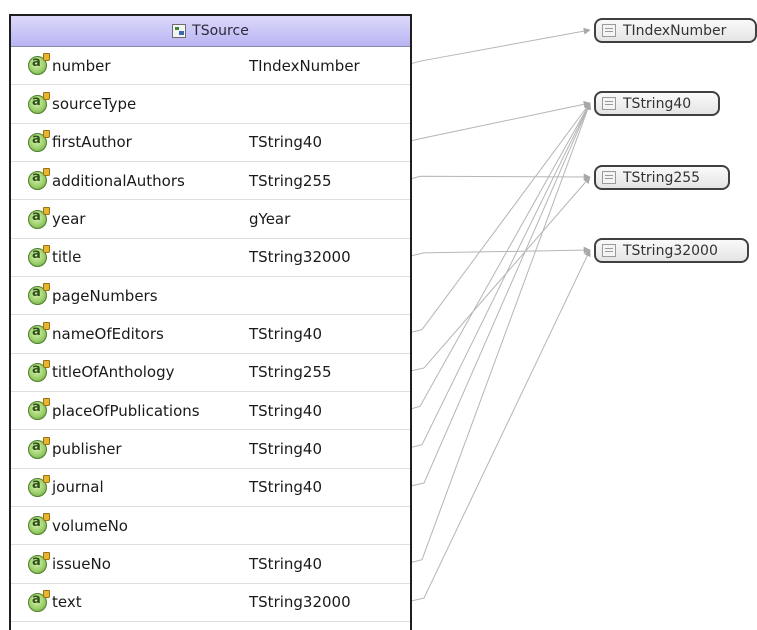 This screenshot has height=630, width=757. What do you see at coordinates (210, 564) in the screenshot?
I see `attribute-row-issueNo: issueNo TString40` at bounding box center [210, 564].